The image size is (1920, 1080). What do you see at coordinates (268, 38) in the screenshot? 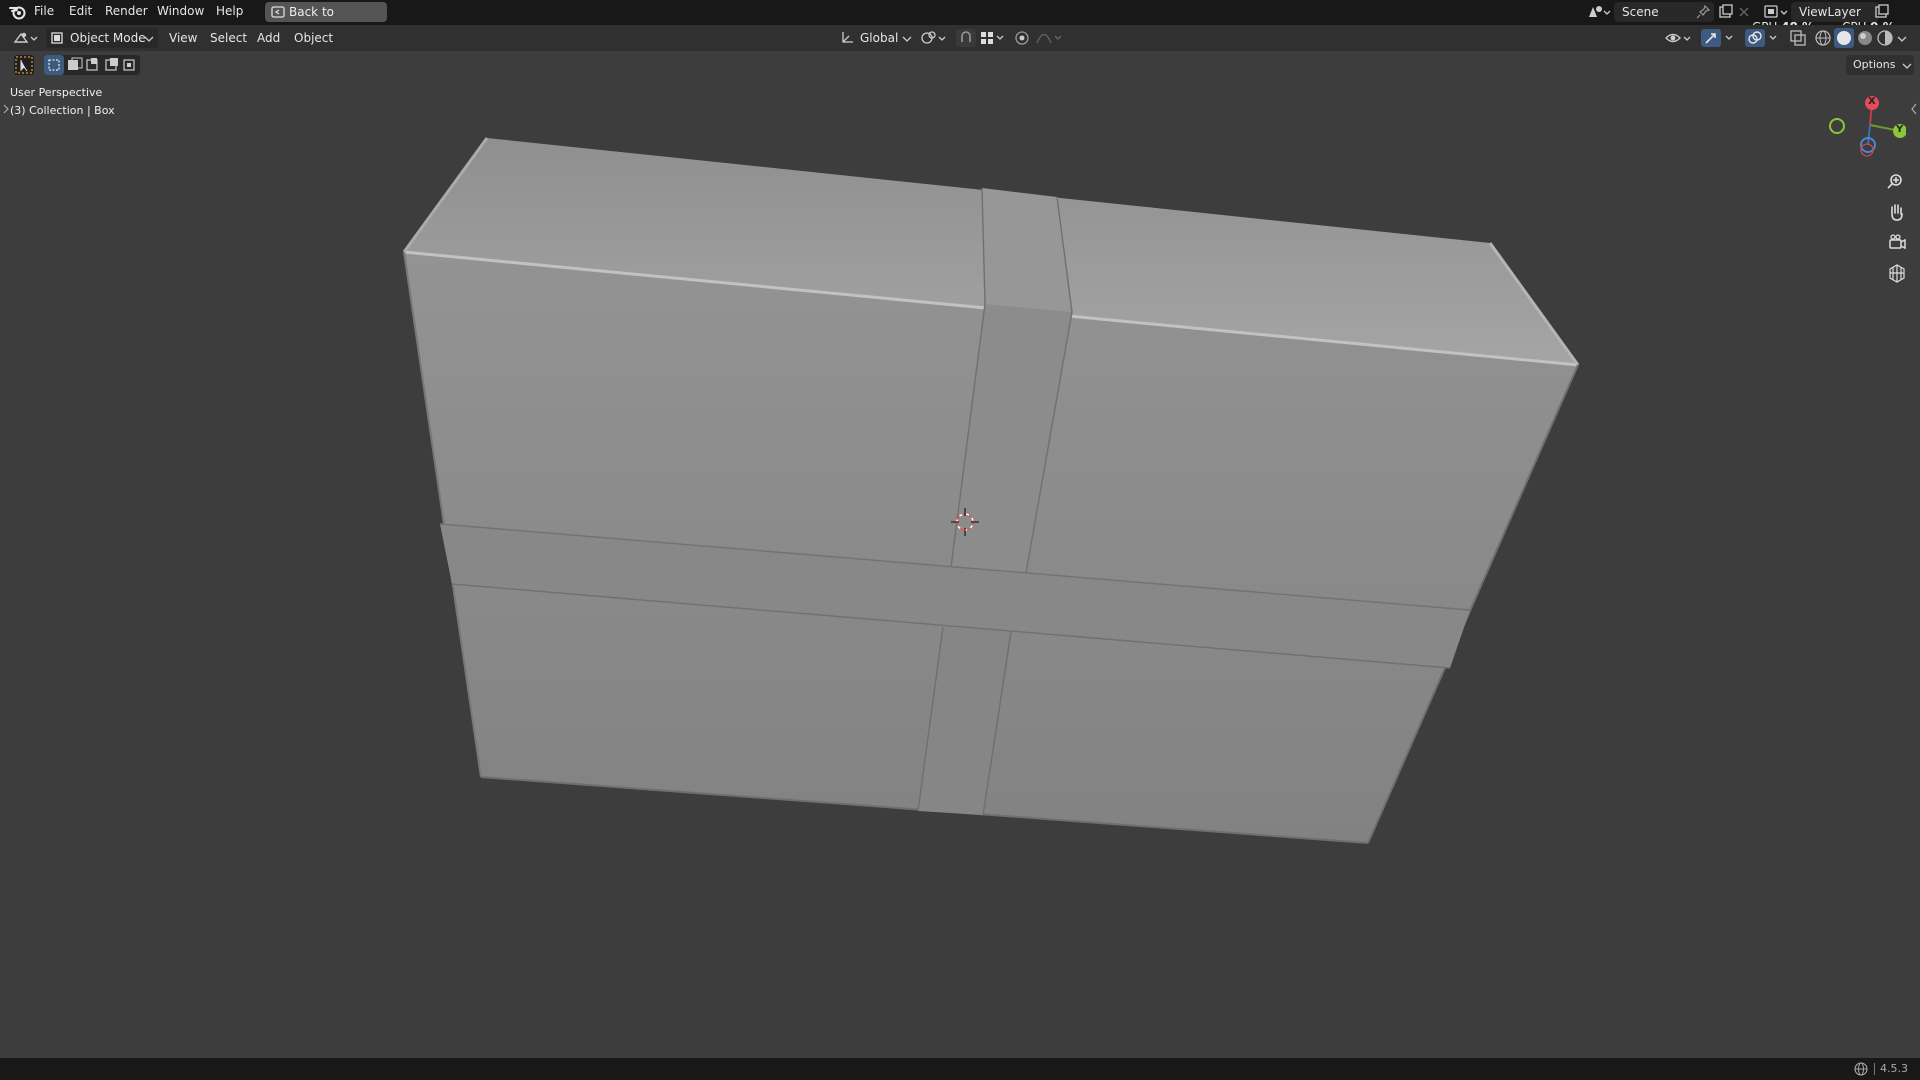
I see `menu-add: Add` at bounding box center [268, 38].